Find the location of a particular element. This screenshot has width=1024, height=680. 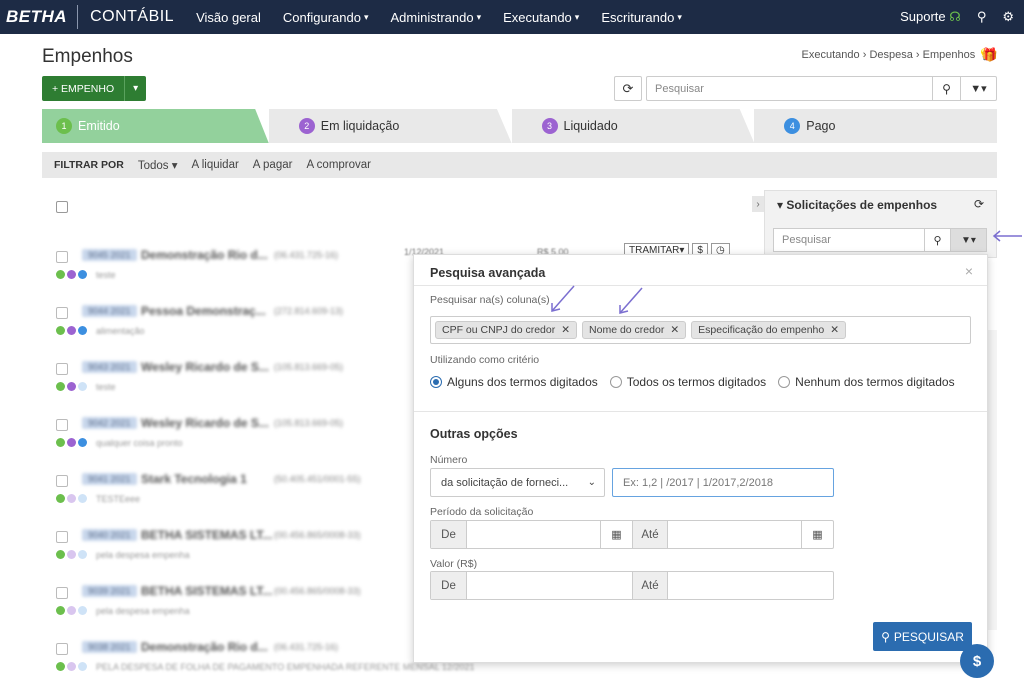

menu-visao-geral: Visão geral is located at coordinates (228, 17).